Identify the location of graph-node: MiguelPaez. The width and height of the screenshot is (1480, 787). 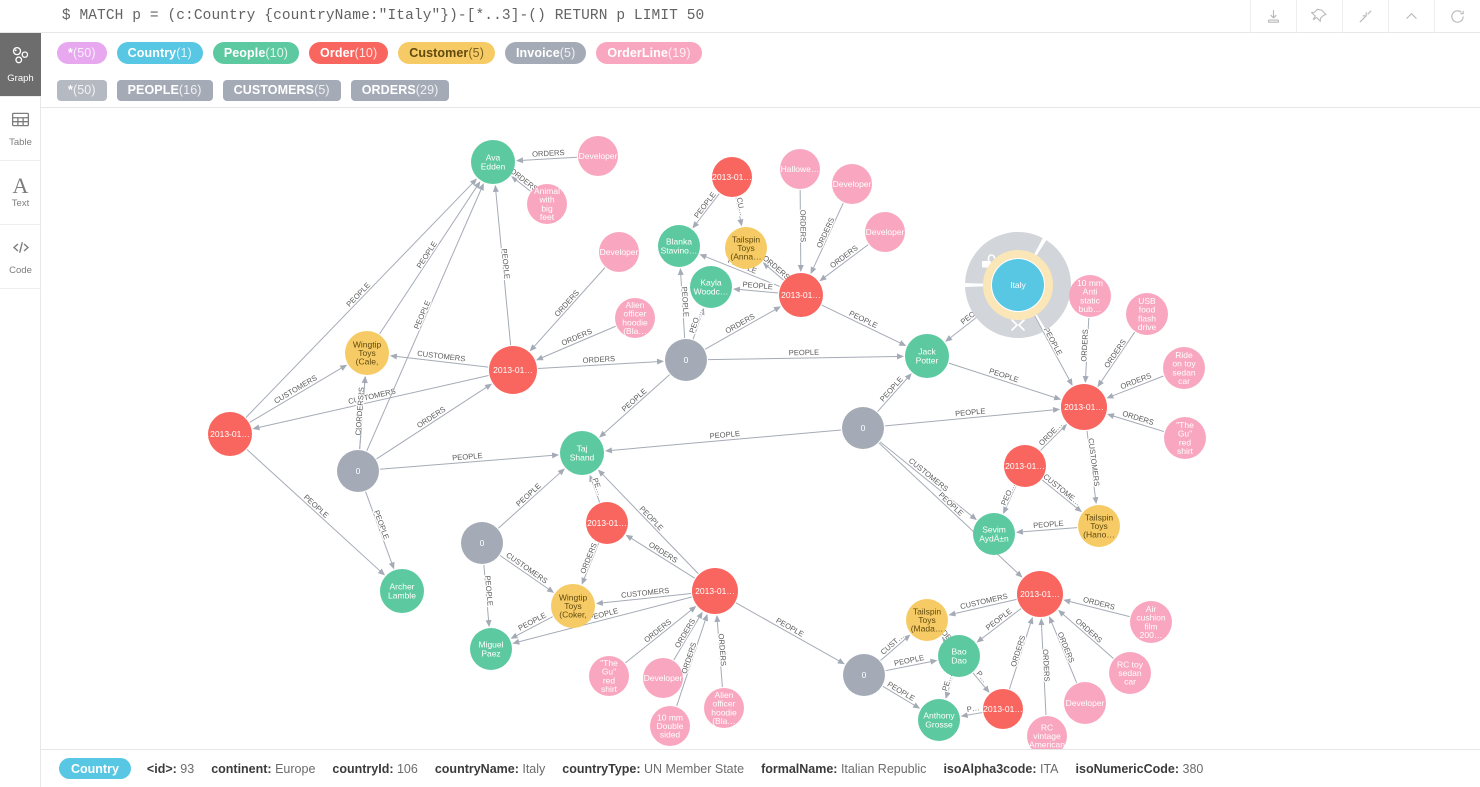
(491, 649).